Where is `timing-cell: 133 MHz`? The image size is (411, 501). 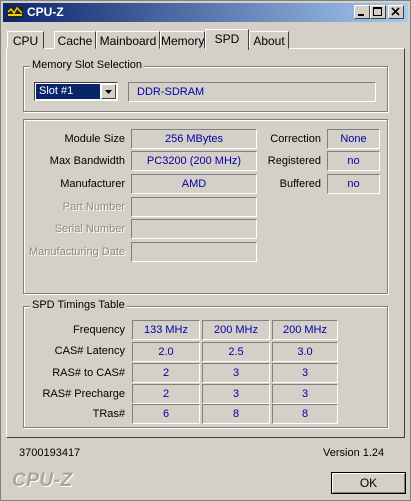 timing-cell: 133 MHz is located at coordinates (166, 330).